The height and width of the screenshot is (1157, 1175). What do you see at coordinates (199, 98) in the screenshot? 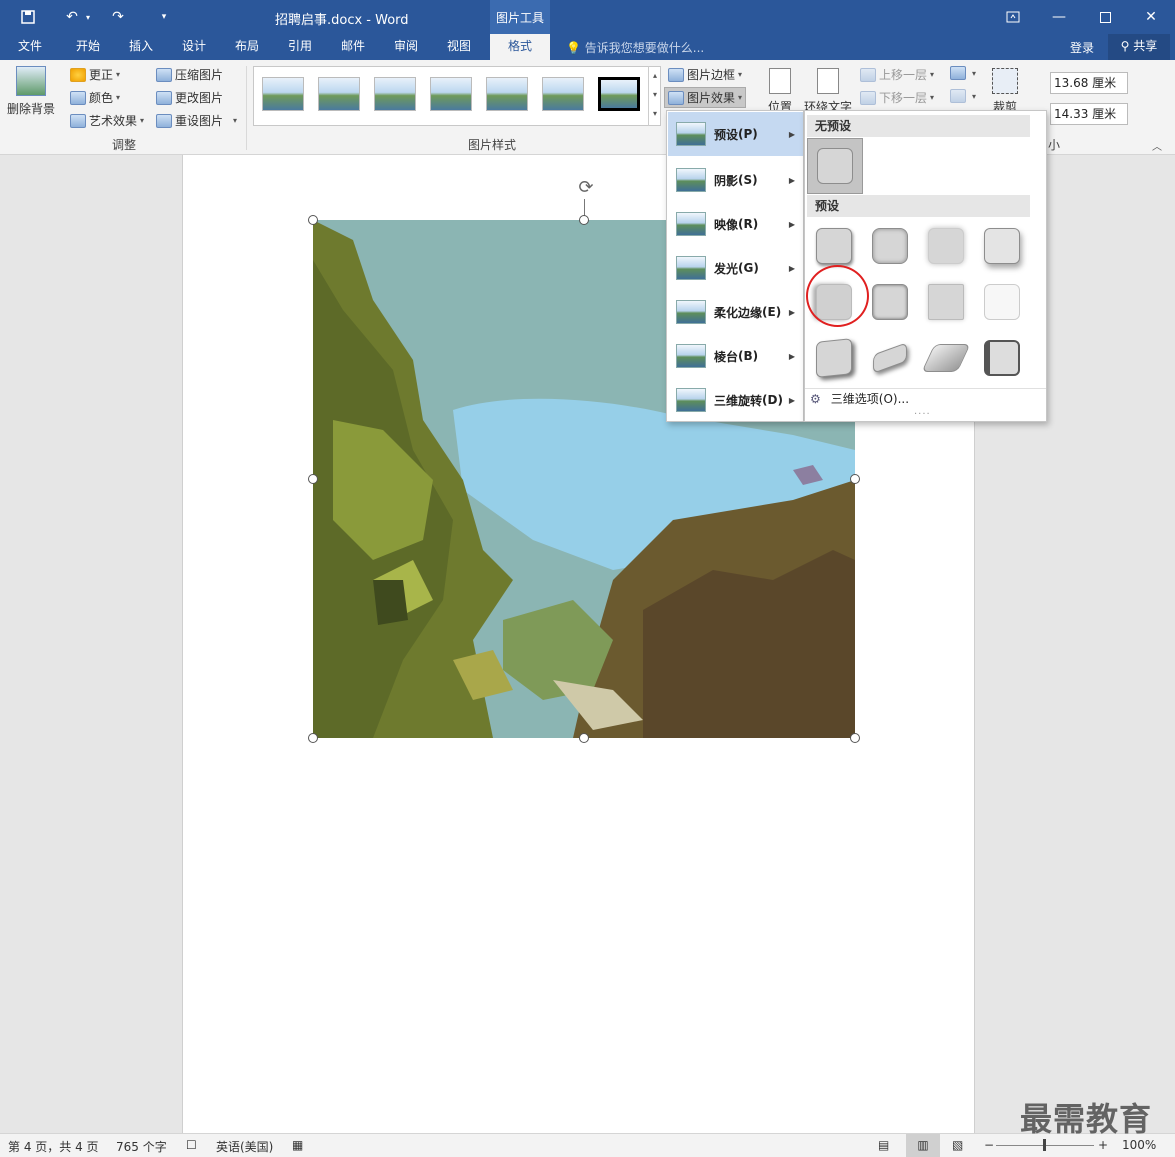
I see `change-picture-label: 更改图片` at bounding box center [199, 98].